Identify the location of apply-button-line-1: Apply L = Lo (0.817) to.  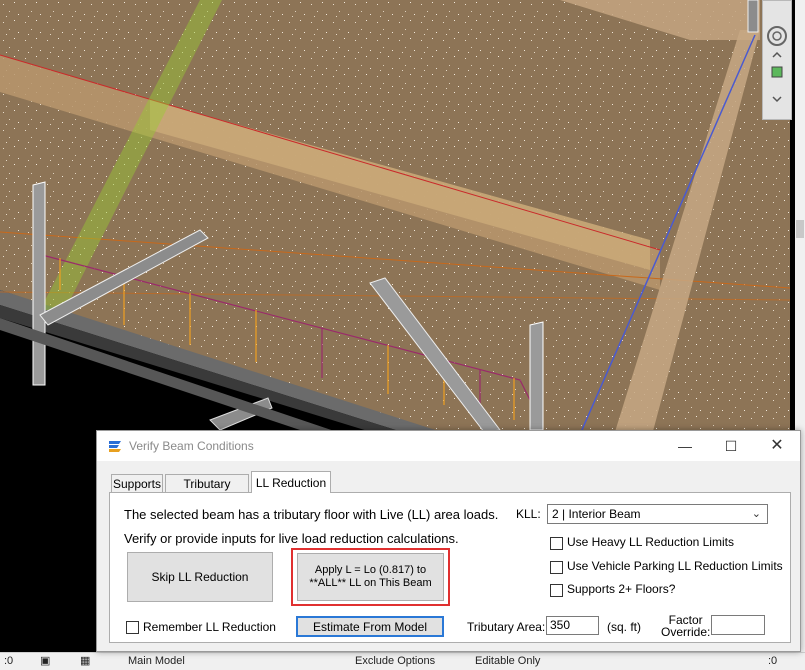
(370, 570).